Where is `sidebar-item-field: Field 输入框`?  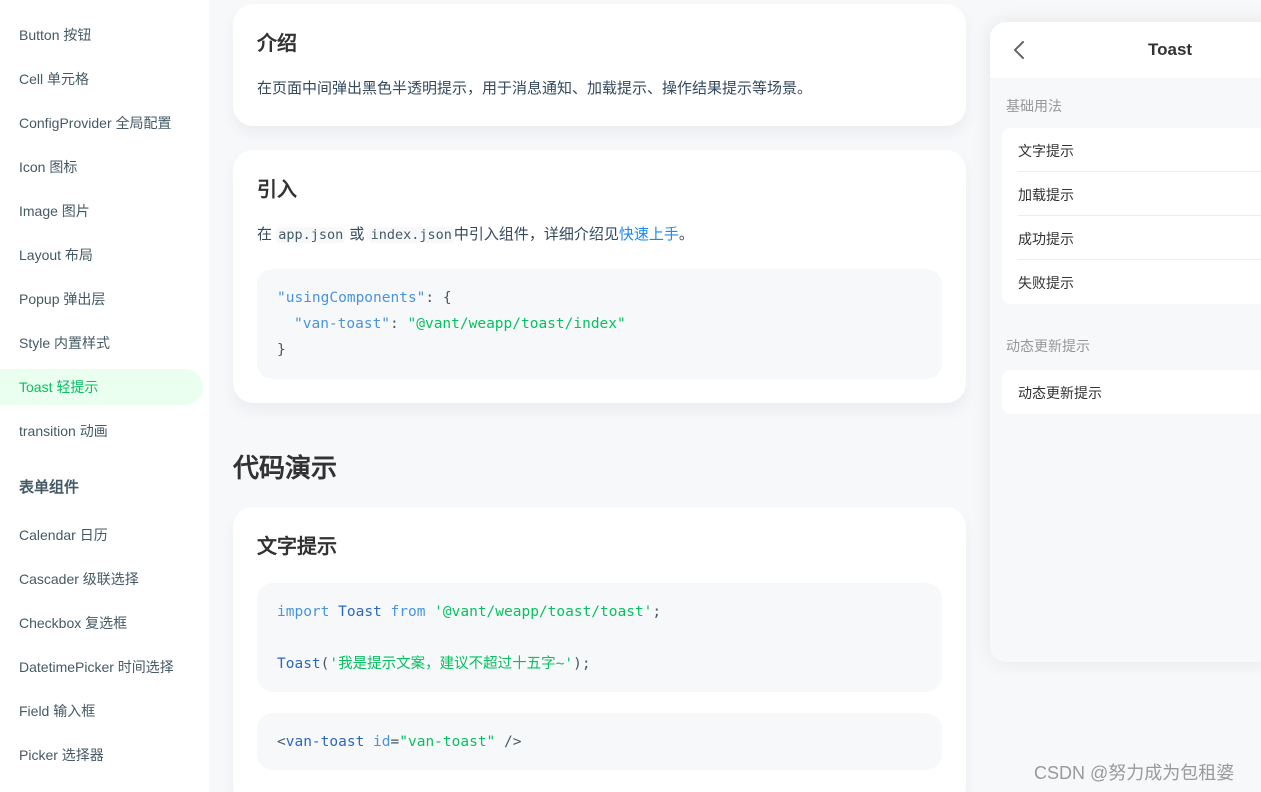
sidebar-item-field: Field 输入框 is located at coordinates (101, 711).